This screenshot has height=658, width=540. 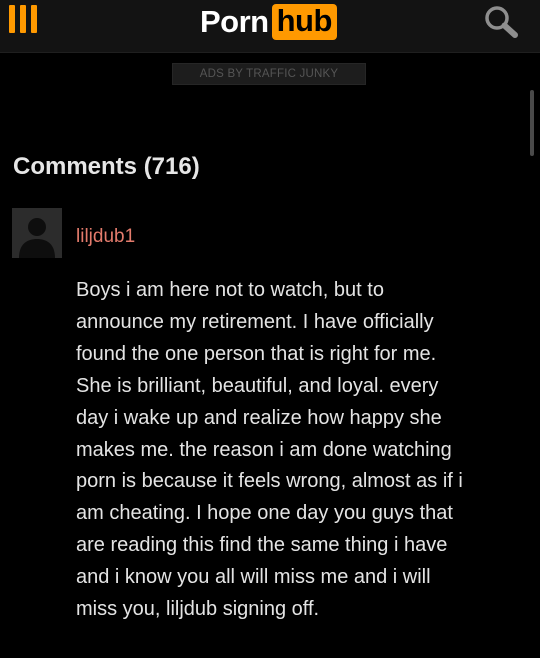 What do you see at coordinates (234, 21) in the screenshot?
I see `logo-text-part1: Porn` at bounding box center [234, 21].